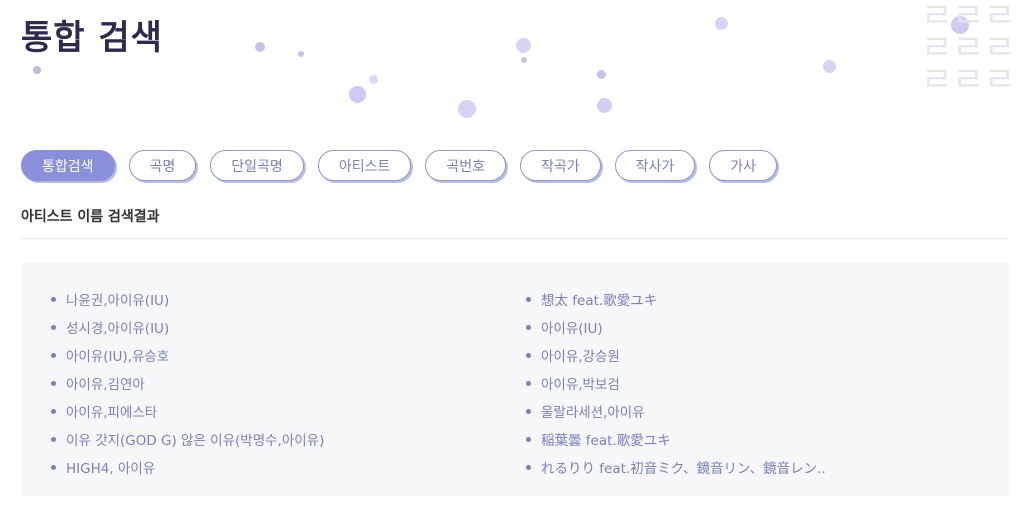 The image size is (1021, 505). I want to click on search-tabs: 통합검색 곡명 단일곡명 아티스트 곡번호 작곡가 작사가 가사, so click(399, 165).